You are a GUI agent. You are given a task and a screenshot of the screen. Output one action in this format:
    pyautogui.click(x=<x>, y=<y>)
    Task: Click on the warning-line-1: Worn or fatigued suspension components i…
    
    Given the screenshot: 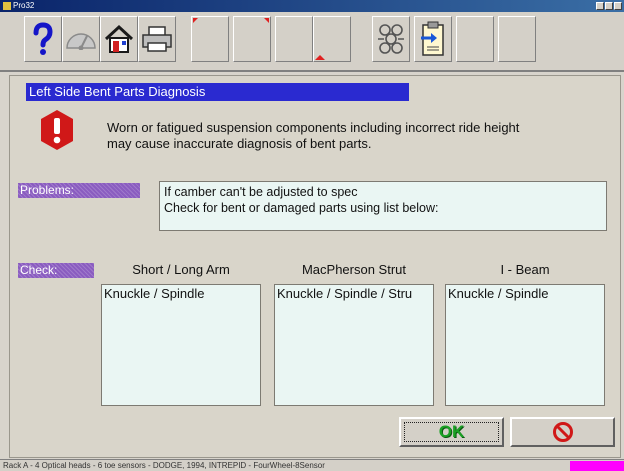 What is the action you would take?
    pyautogui.click(x=313, y=127)
    